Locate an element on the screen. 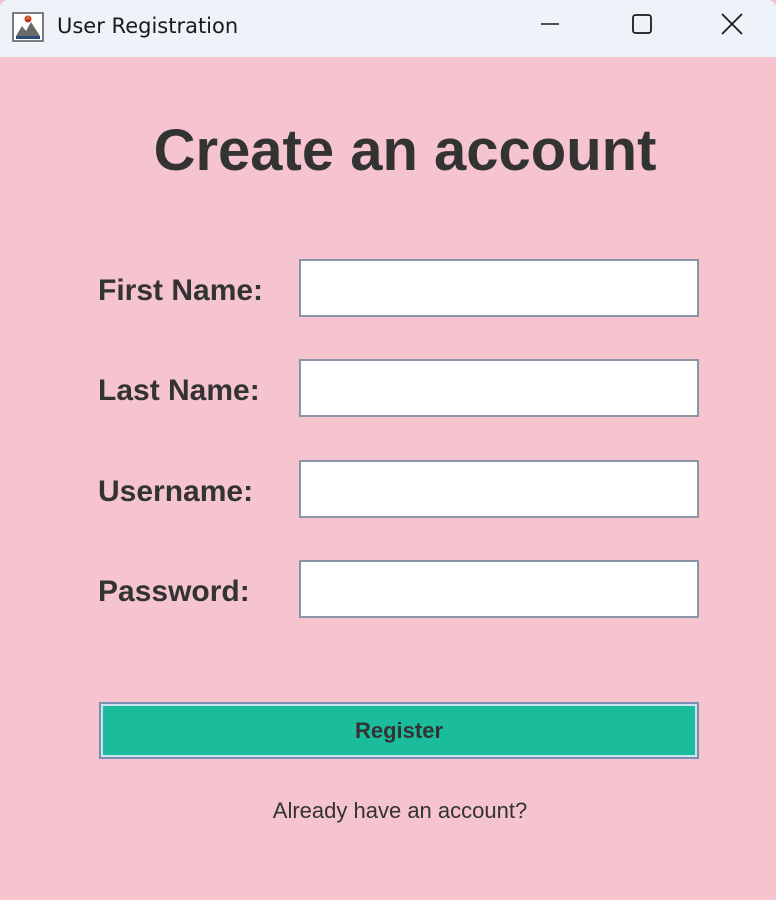  username-label: Username: is located at coordinates (176, 491).